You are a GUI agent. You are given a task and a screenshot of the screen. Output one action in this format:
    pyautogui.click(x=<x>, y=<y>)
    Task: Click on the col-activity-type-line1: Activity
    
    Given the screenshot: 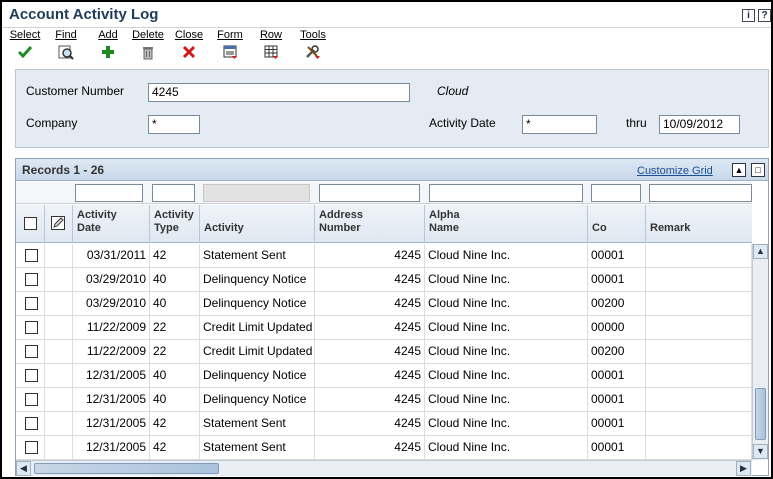 What is the action you would take?
    pyautogui.click(x=174, y=215)
    